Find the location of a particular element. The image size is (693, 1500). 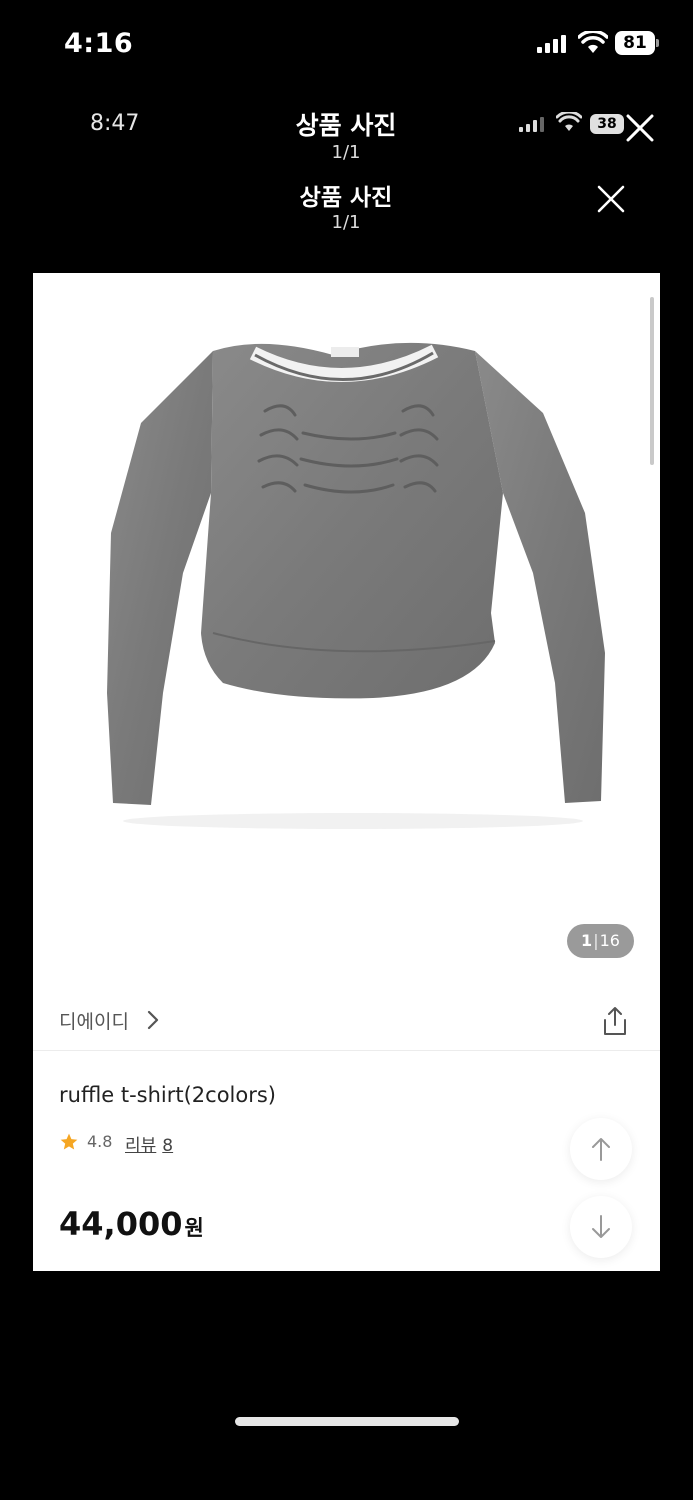

device-status-bar: 4:16 81 is located at coordinates (346, 45).